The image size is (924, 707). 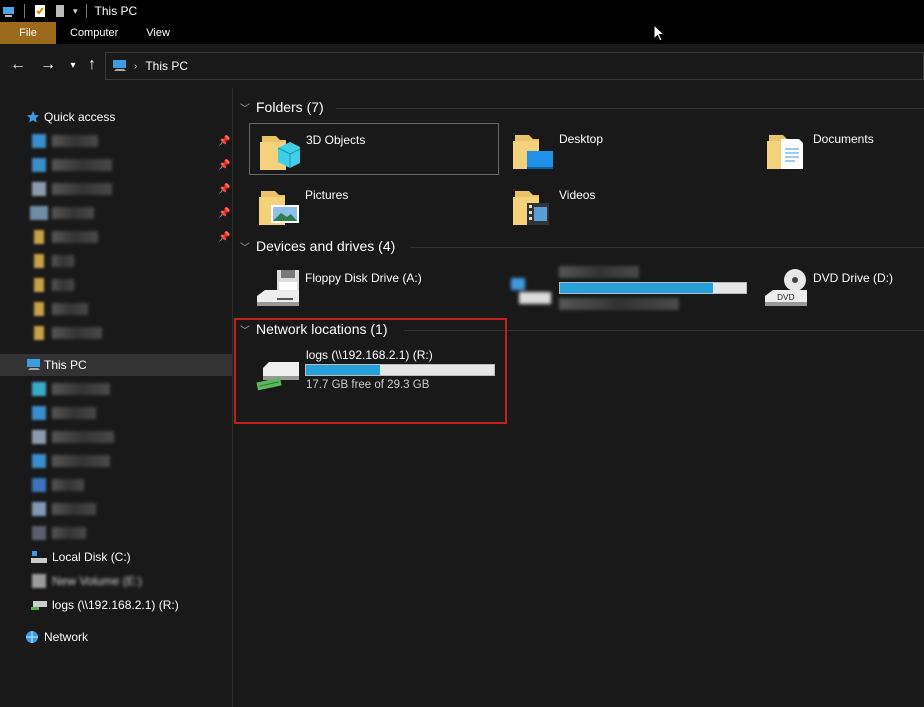 I want to click on sidebar-item-label: Quick access, so click(x=80, y=117).